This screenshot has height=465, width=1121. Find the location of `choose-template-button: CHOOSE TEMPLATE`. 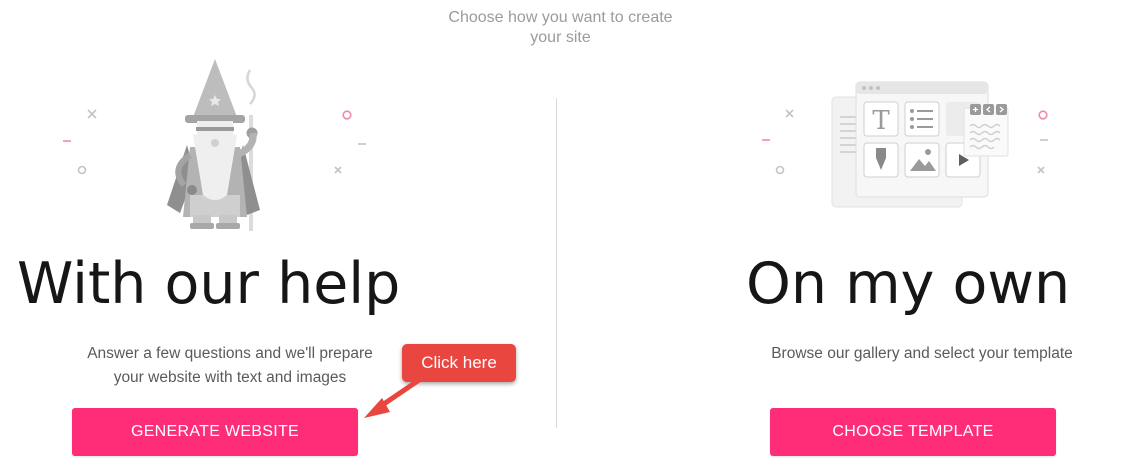

choose-template-button: CHOOSE TEMPLATE is located at coordinates (913, 432).